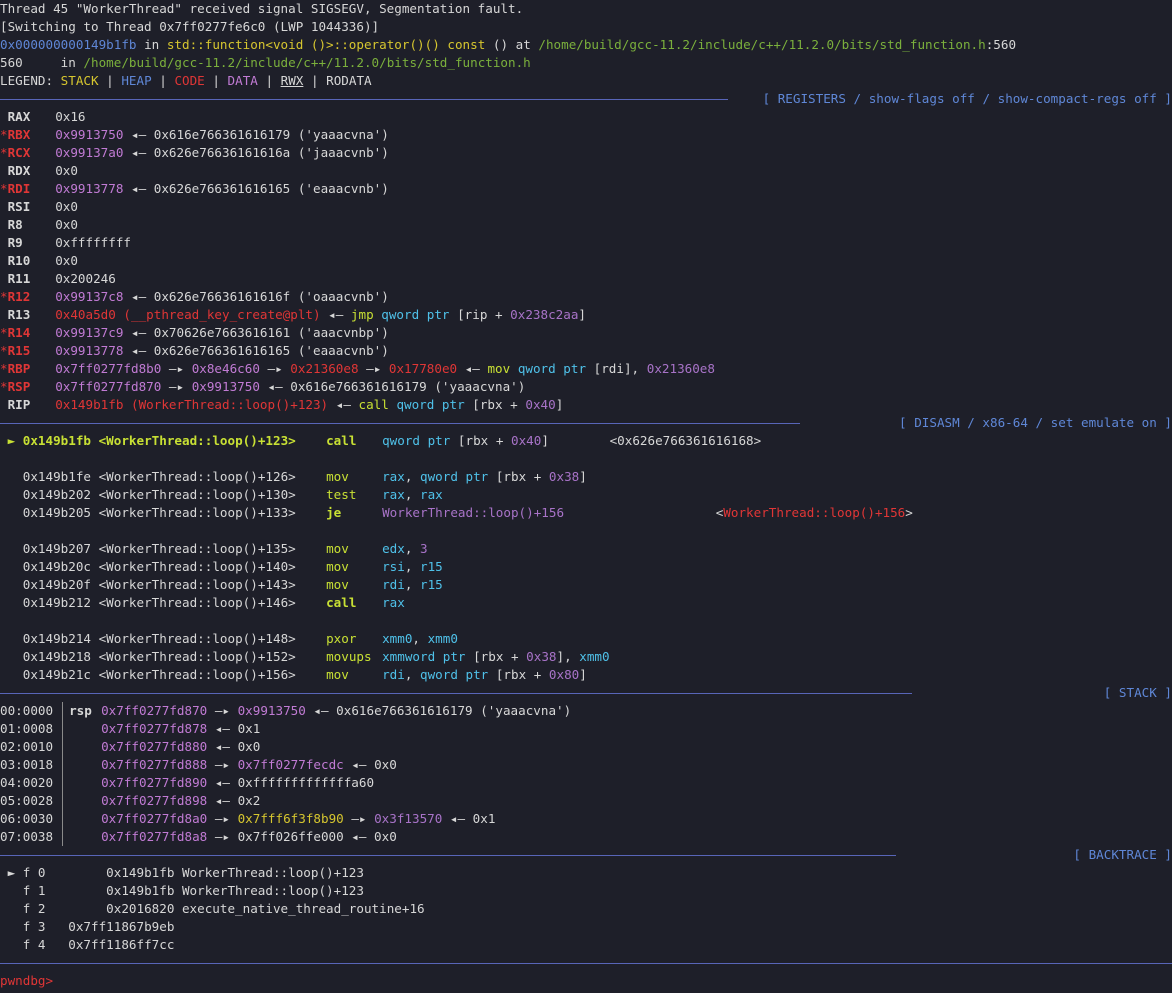  I want to click on legend-heap: HEAP, so click(136, 80).